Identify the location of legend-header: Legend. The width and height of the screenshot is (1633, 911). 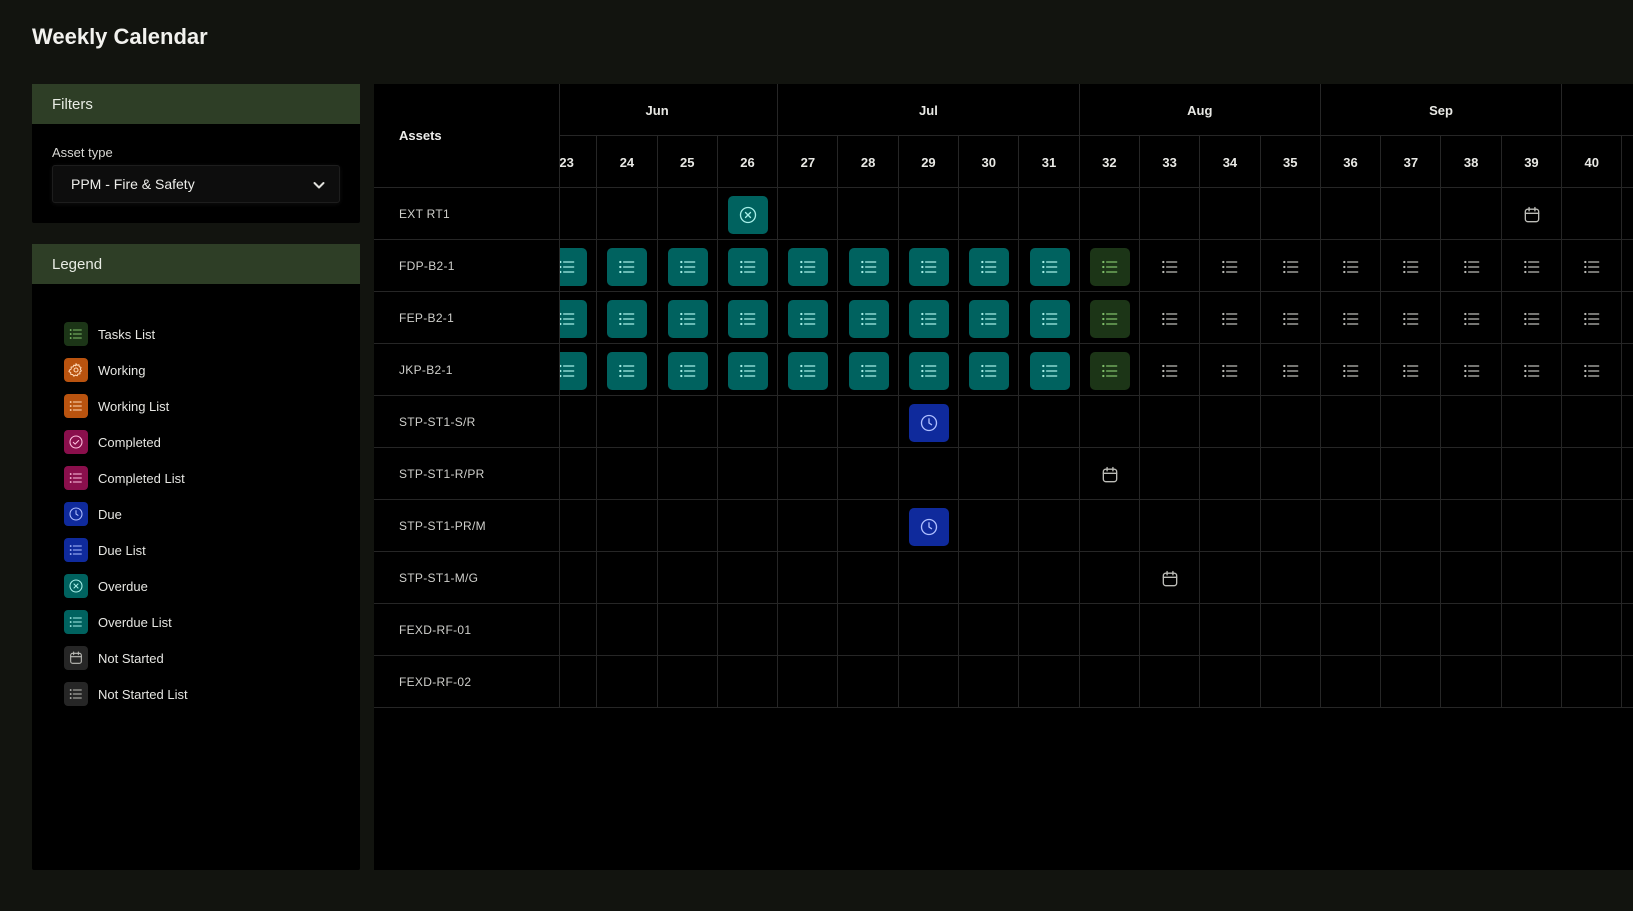
(196, 264).